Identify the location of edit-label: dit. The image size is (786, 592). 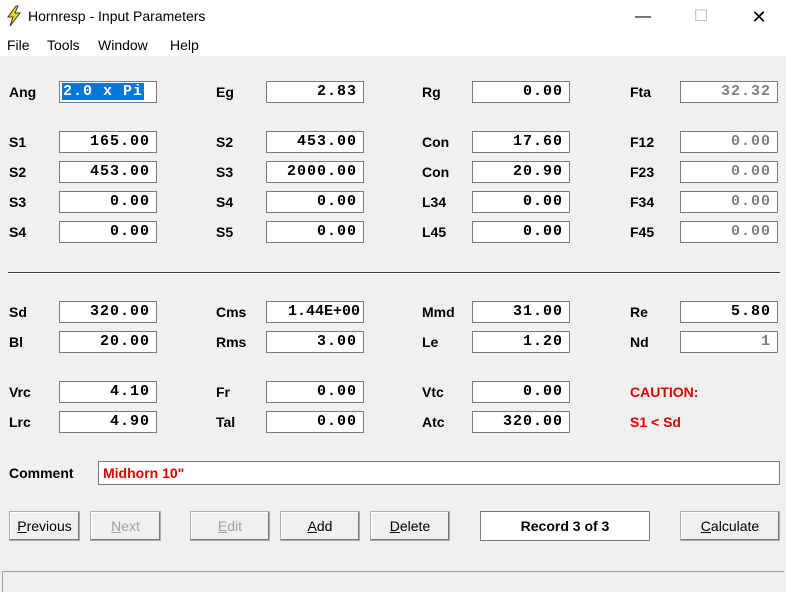
(235, 526).